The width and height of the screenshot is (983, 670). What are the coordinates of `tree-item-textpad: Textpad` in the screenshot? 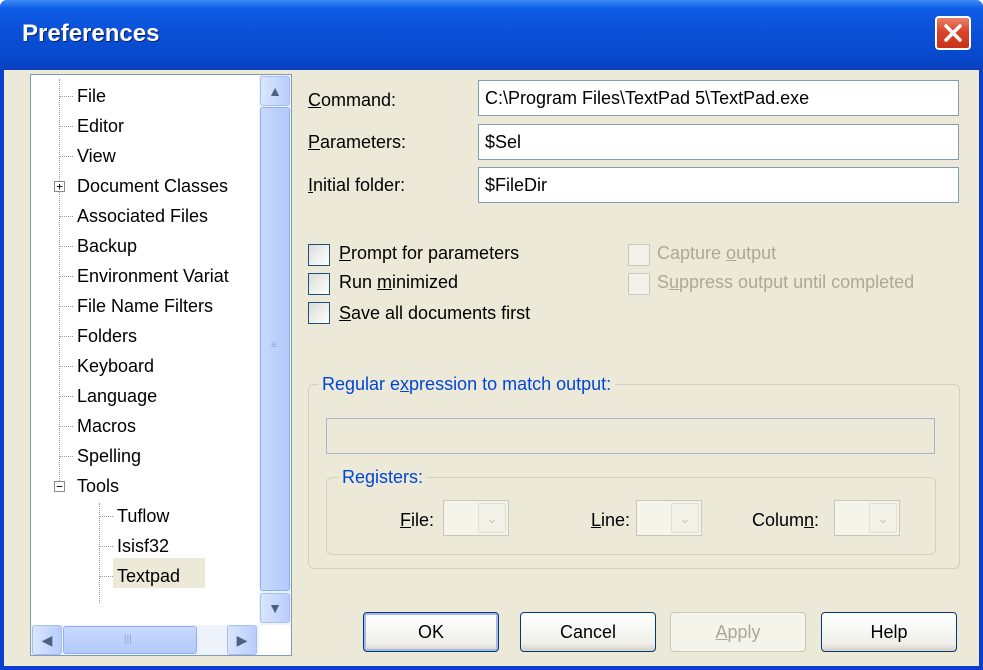 It's located at (148, 576).